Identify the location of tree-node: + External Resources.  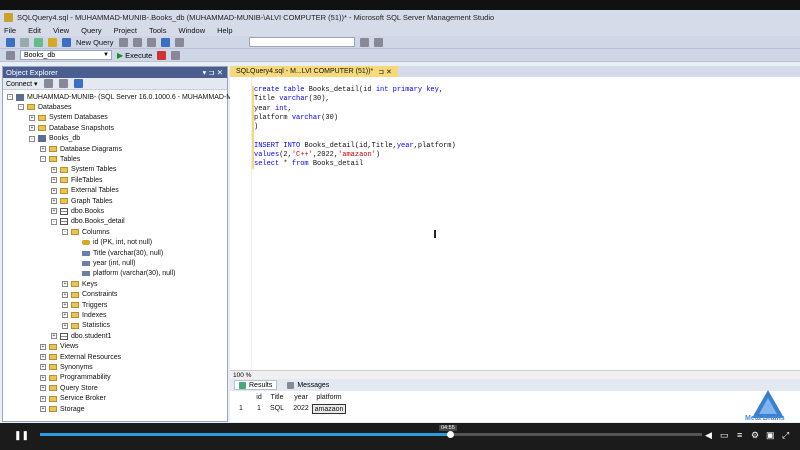
(80, 357).